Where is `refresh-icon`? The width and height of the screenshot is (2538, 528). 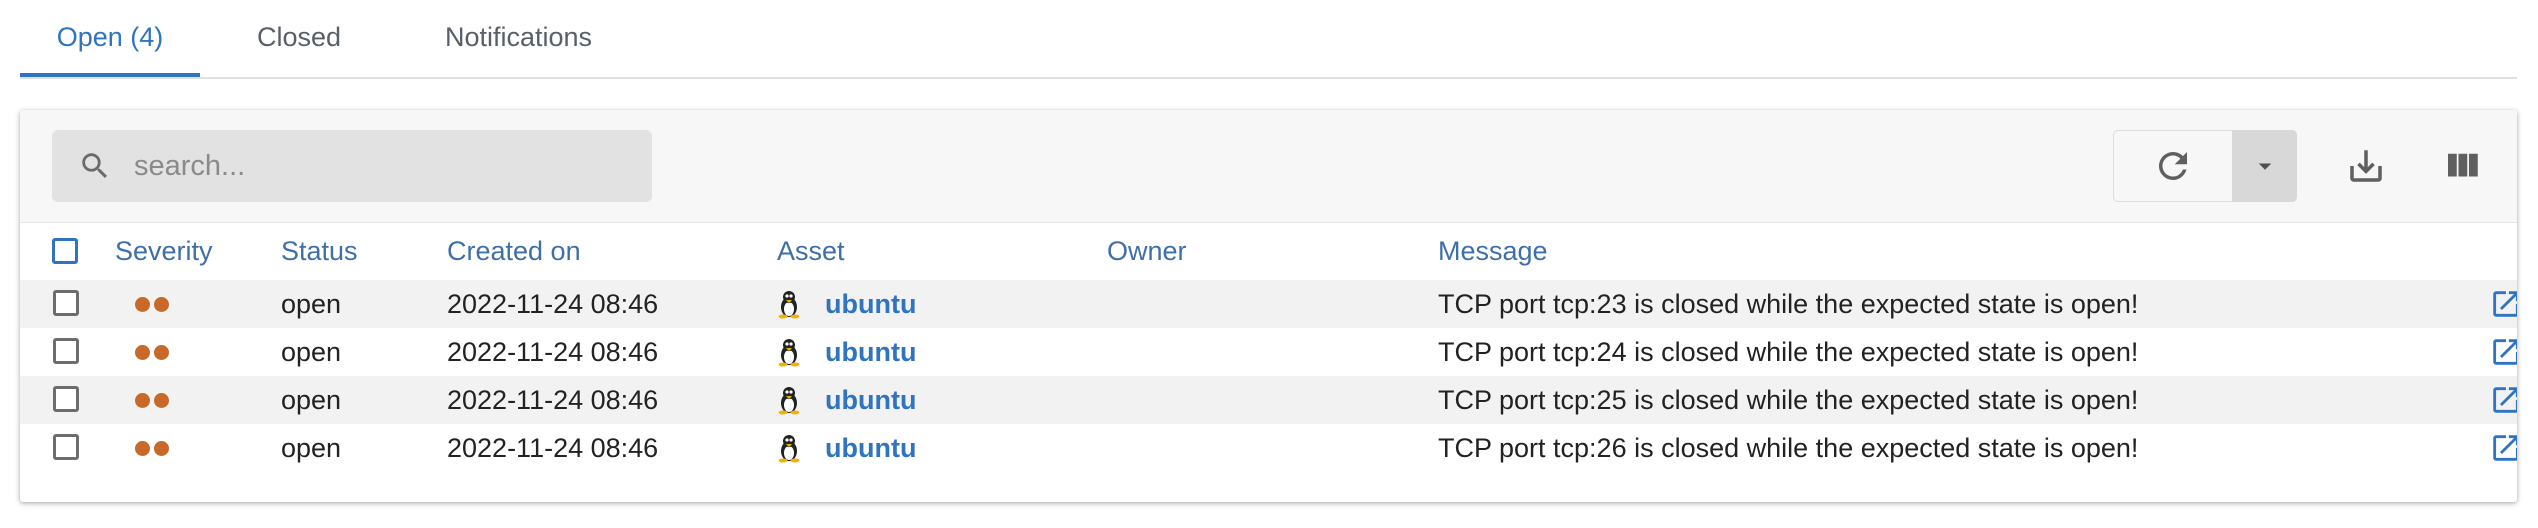 refresh-icon is located at coordinates (2172, 165).